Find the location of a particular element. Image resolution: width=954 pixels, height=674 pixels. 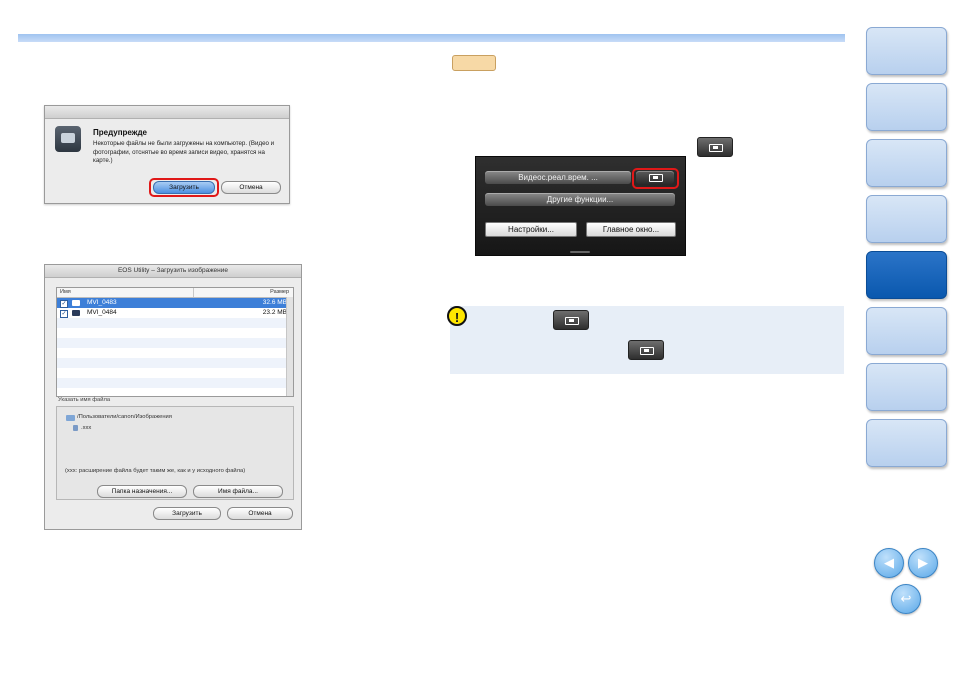

window-title: EOS Utility – Загрузить изображение is located at coordinates (173, 271).